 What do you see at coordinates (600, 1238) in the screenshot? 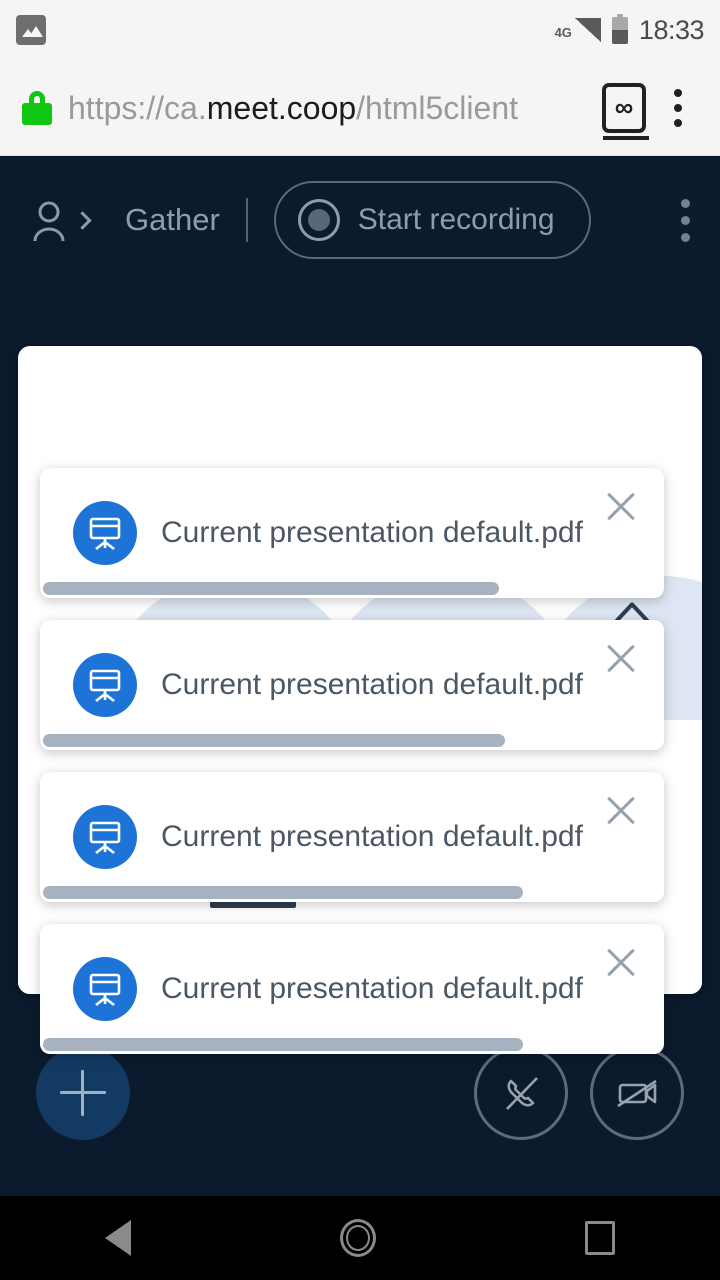
I see `recents-square-icon` at bounding box center [600, 1238].